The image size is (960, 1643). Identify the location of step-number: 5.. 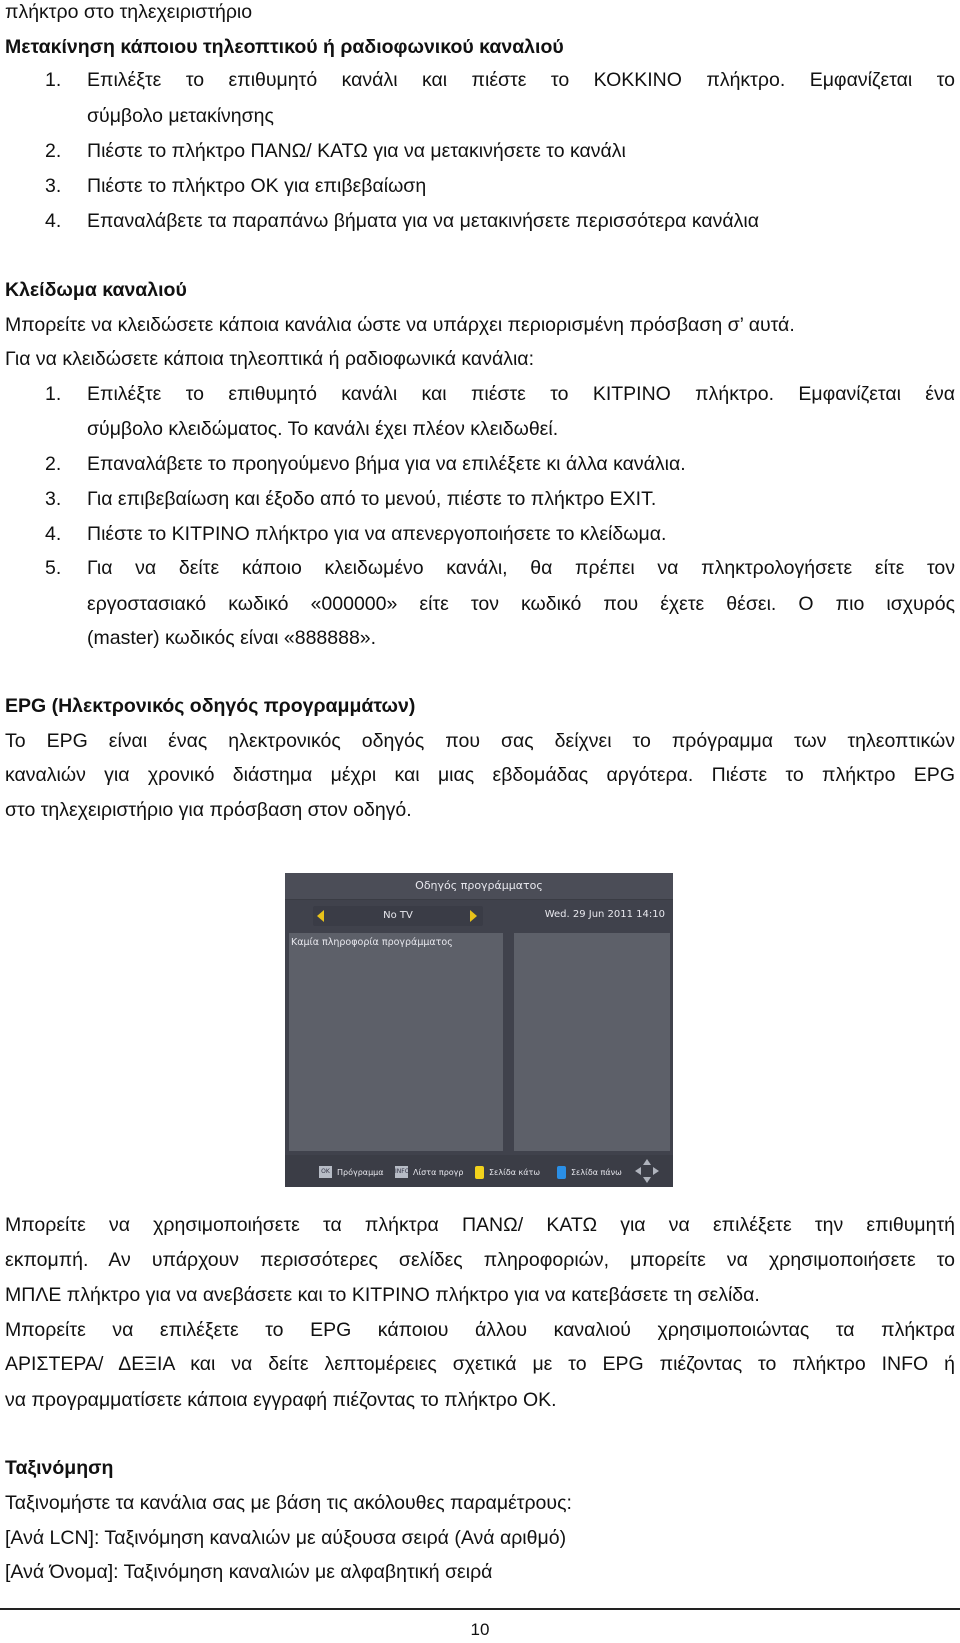
(53, 568).